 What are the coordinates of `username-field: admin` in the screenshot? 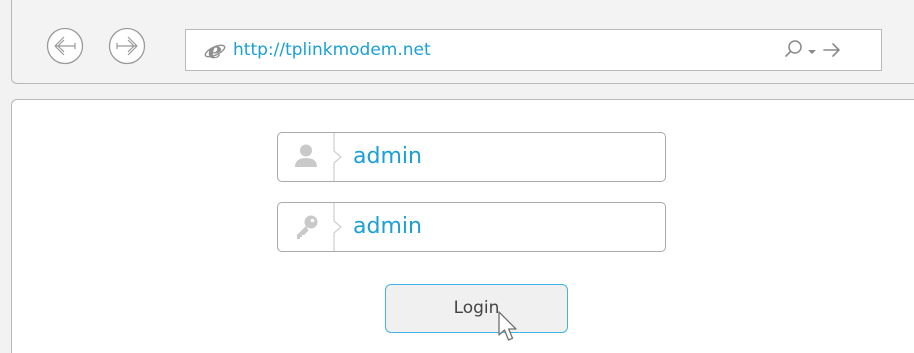 It's located at (471, 157).